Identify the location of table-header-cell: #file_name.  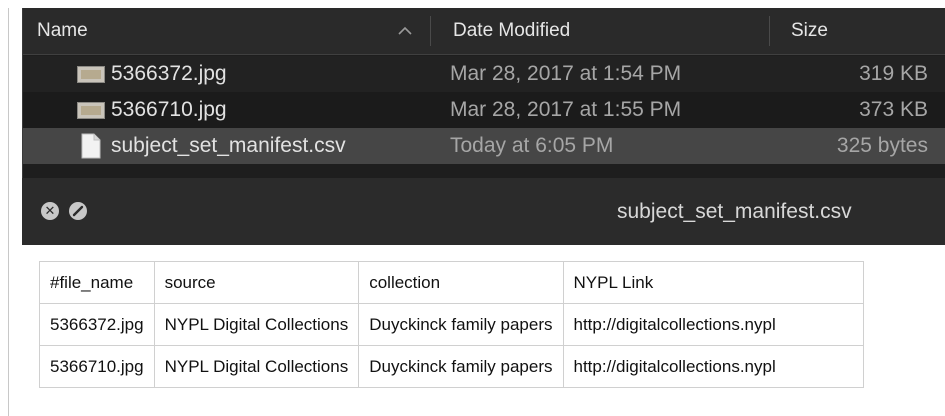
(97, 282).